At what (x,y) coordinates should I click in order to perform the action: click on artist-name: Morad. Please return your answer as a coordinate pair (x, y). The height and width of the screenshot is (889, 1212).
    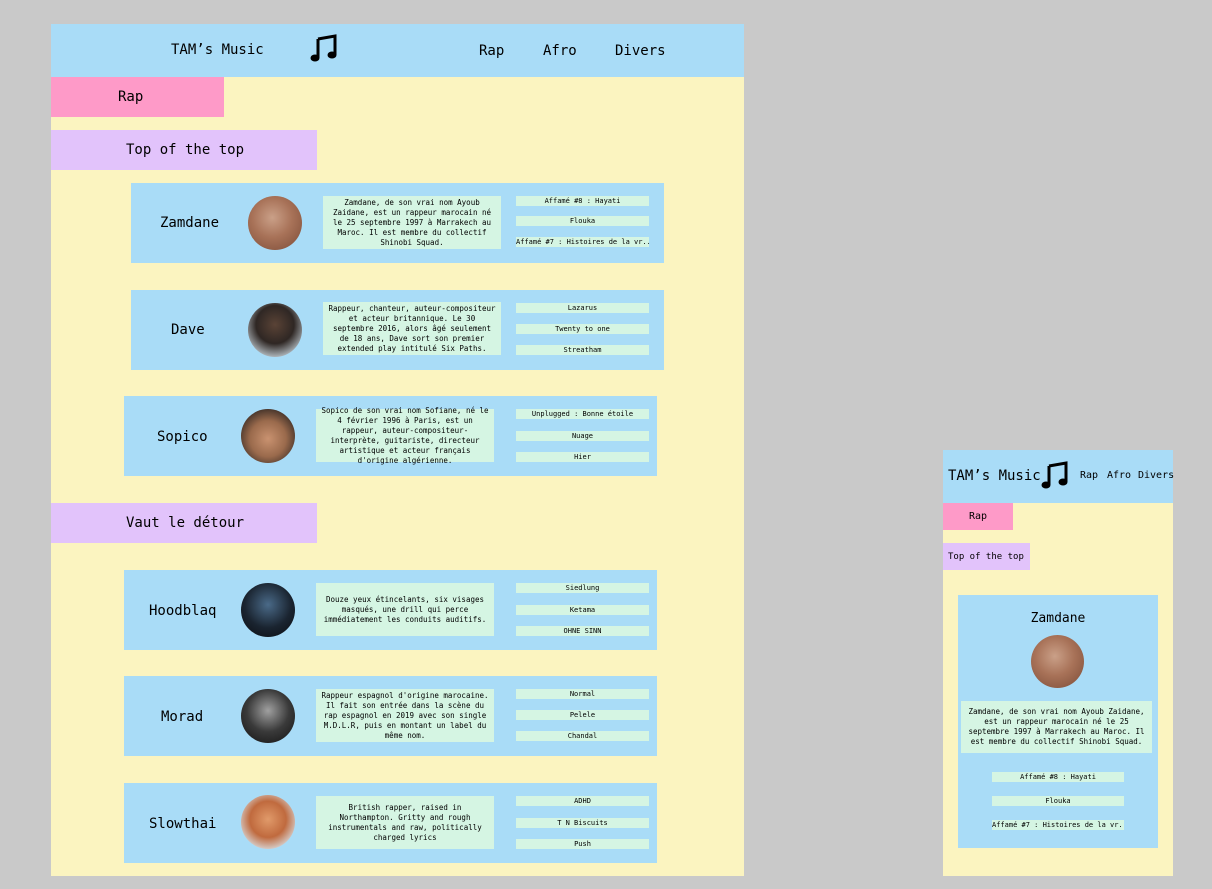
    Looking at the image, I should click on (182, 717).